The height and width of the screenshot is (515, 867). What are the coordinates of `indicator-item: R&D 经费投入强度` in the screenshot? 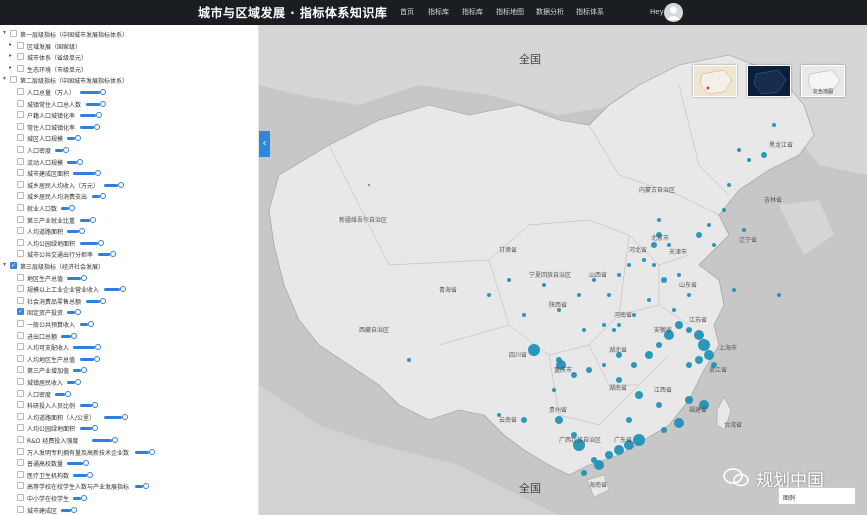 It's located at (129, 440).